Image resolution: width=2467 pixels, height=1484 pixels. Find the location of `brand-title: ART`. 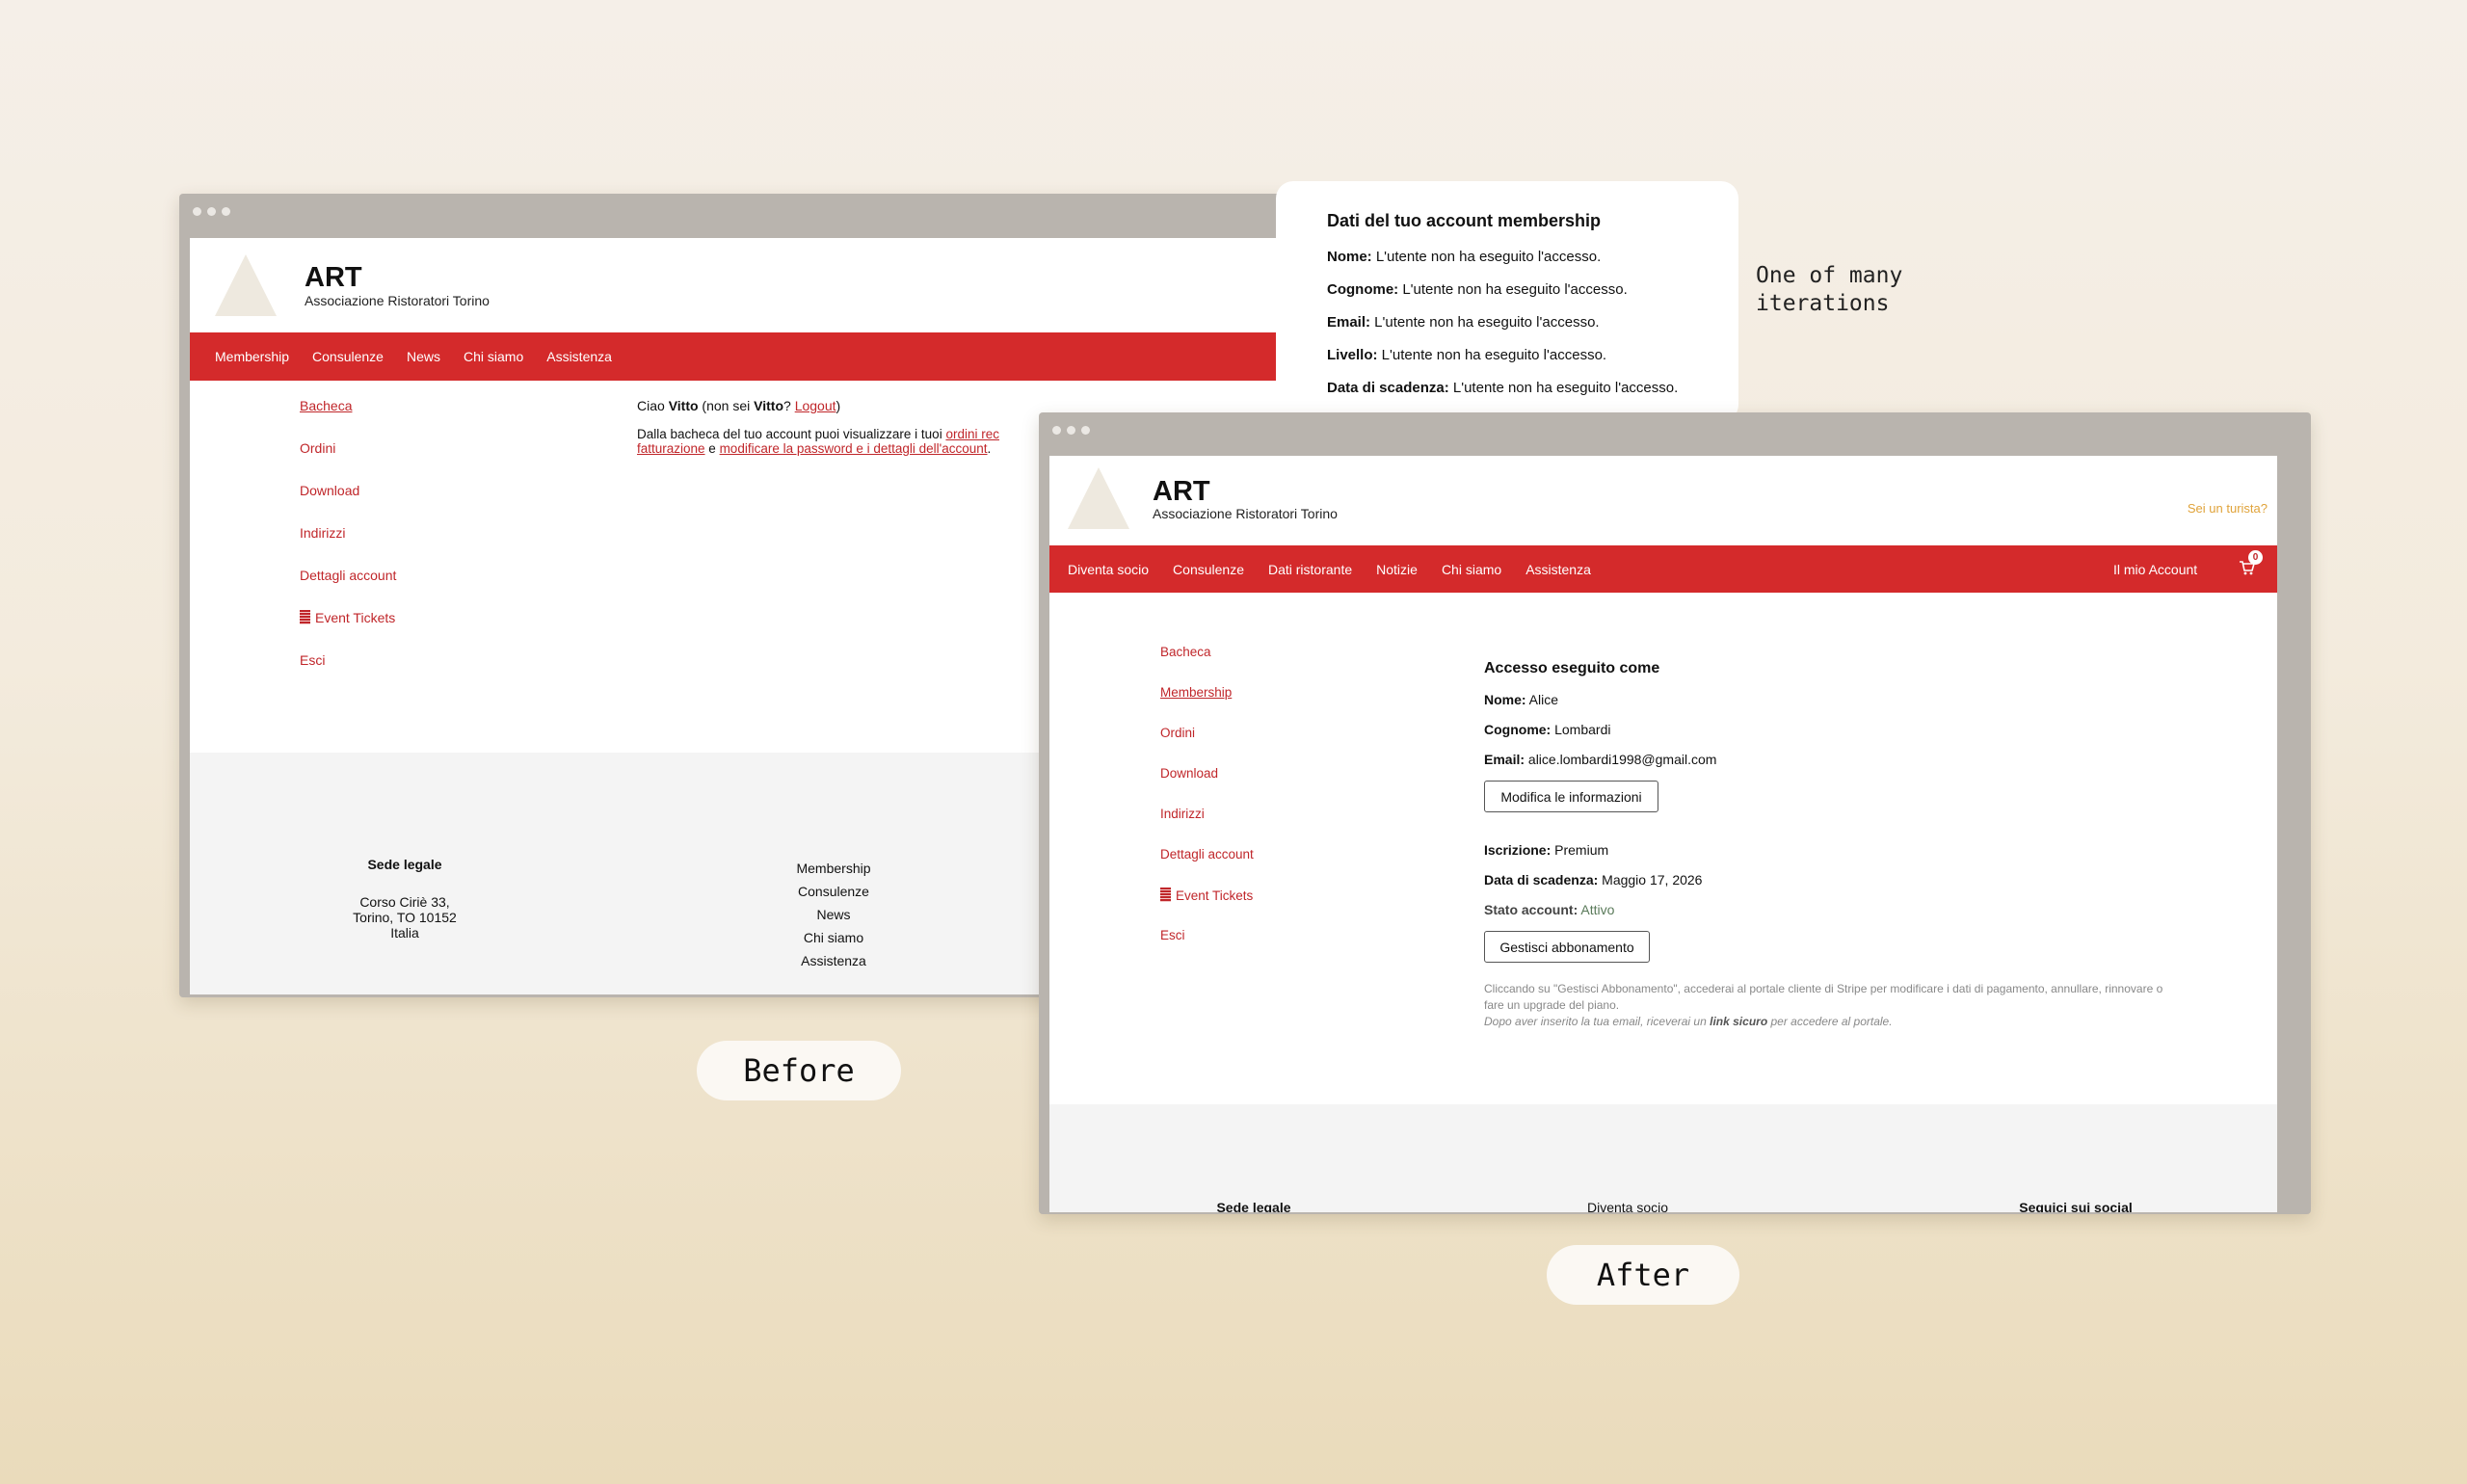

brand-title: ART is located at coordinates (333, 277).